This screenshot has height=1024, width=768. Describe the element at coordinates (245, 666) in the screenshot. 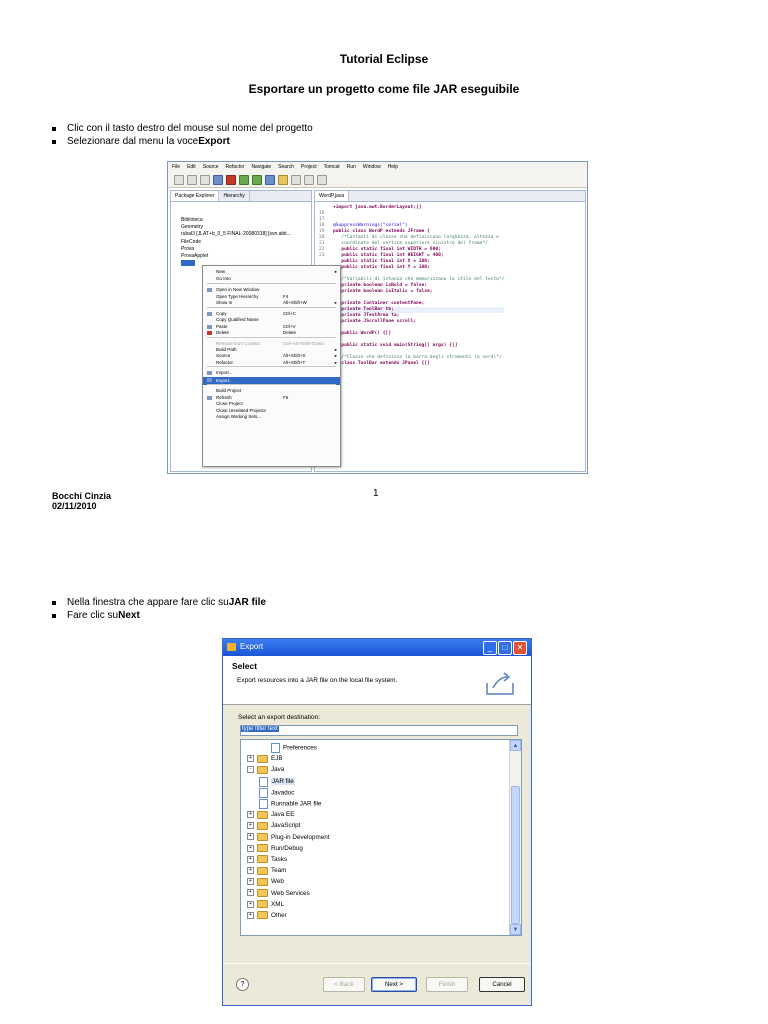

I see `header-title: Select` at that location.